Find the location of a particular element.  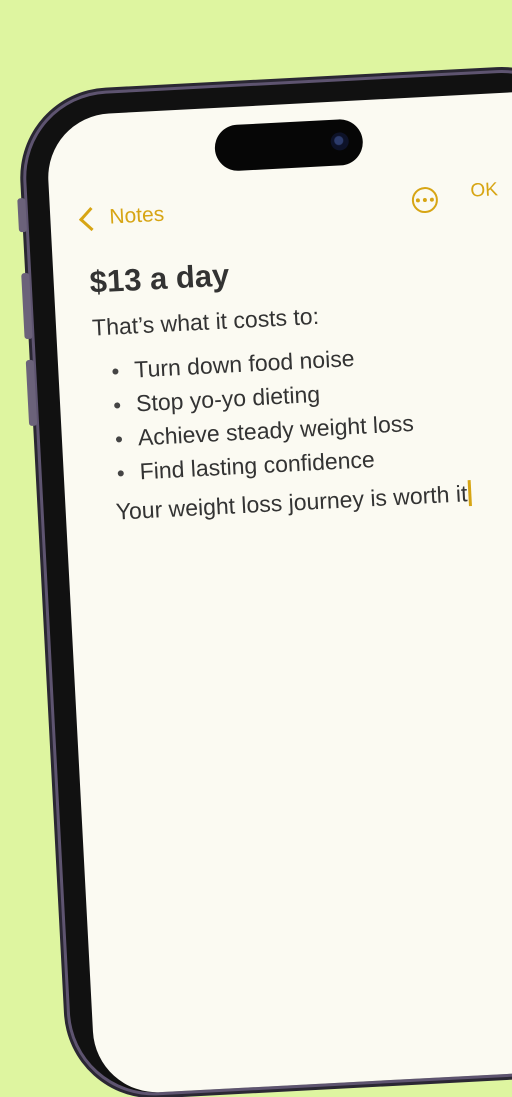

camera-icon is located at coordinates (340, 141).